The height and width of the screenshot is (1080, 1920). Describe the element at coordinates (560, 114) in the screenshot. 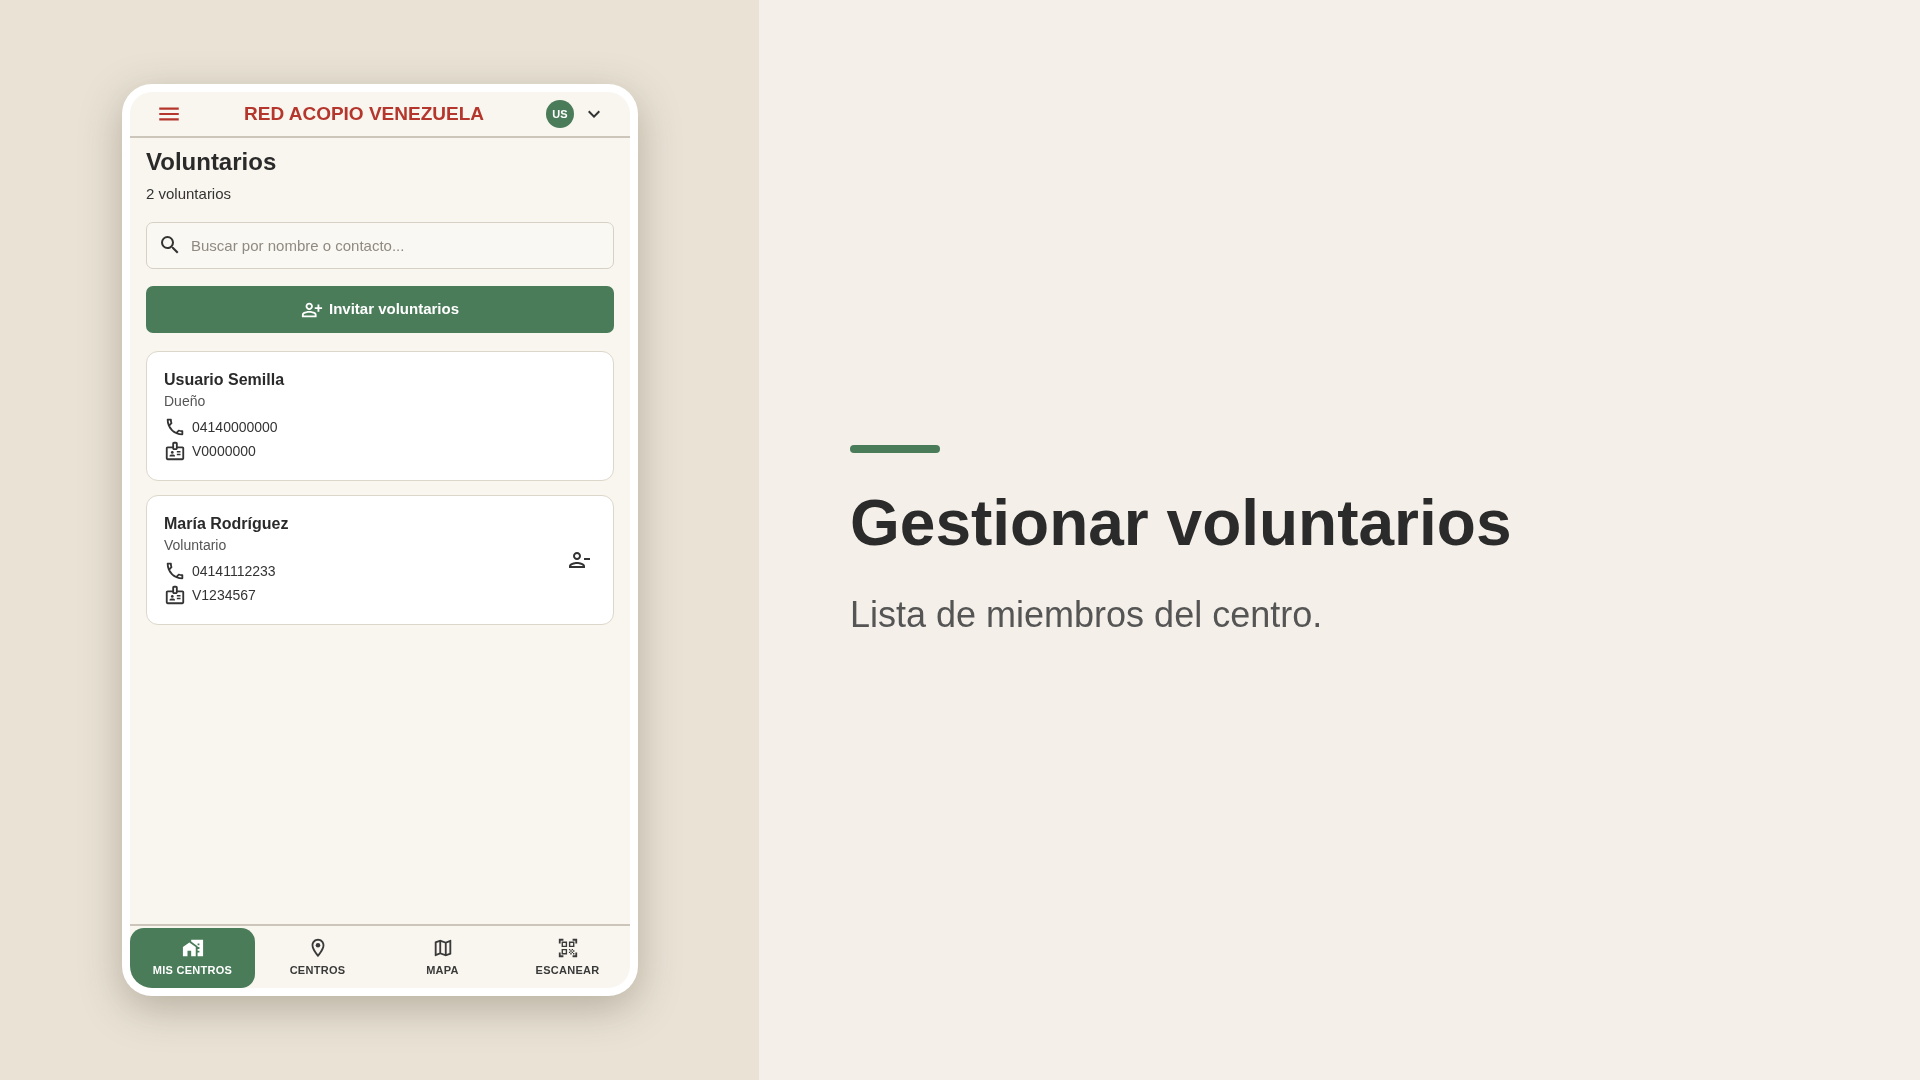

I see `user-avatar: US` at that location.